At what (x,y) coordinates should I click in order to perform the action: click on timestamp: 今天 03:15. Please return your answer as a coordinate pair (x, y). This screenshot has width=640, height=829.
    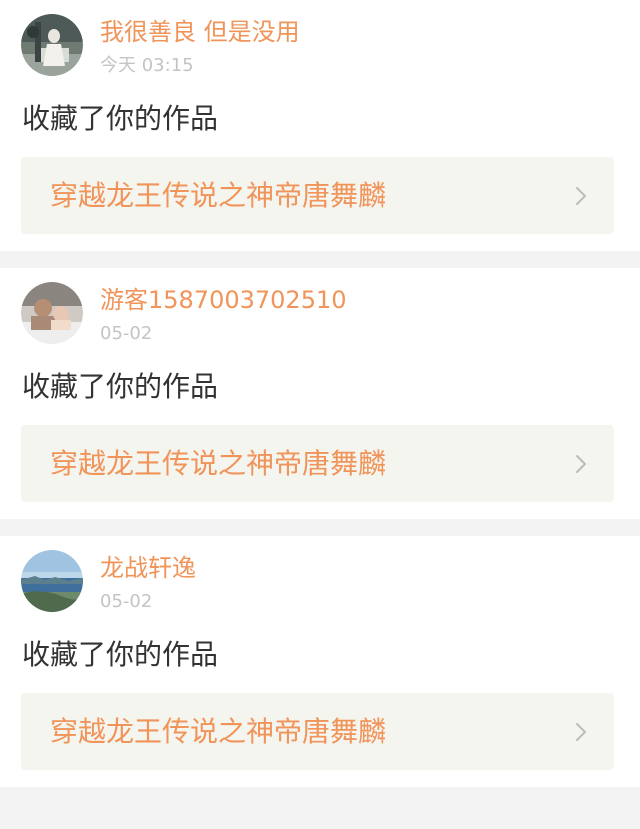
    Looking at the image, I should click on (147, 65).